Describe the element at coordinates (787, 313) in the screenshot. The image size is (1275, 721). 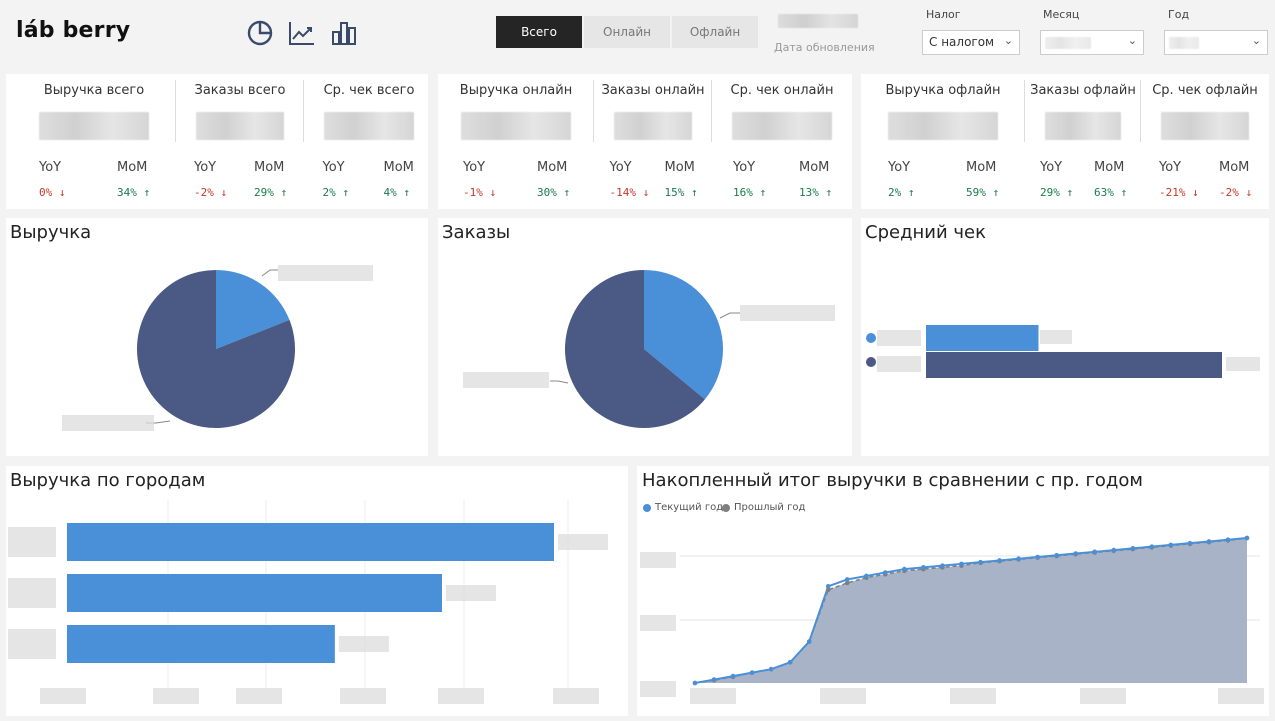
I see `orders-pie-label-online` at that location.